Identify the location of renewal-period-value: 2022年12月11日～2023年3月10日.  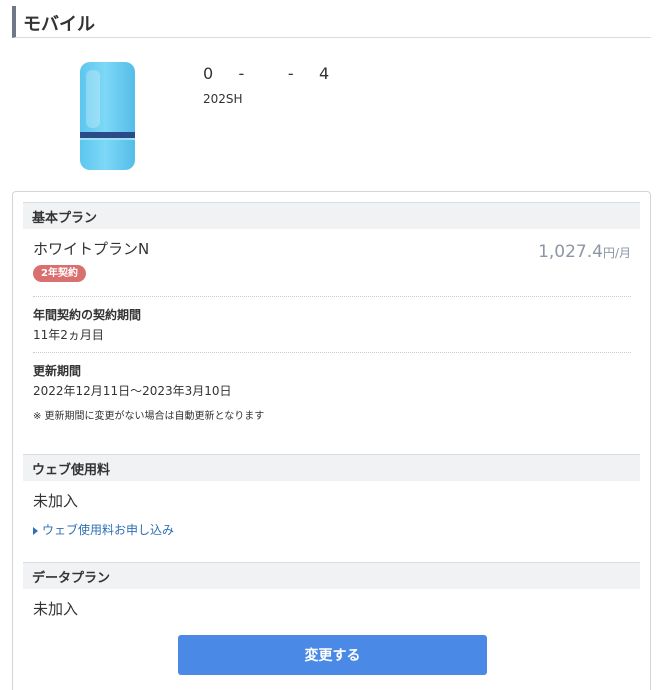
(132, 391).